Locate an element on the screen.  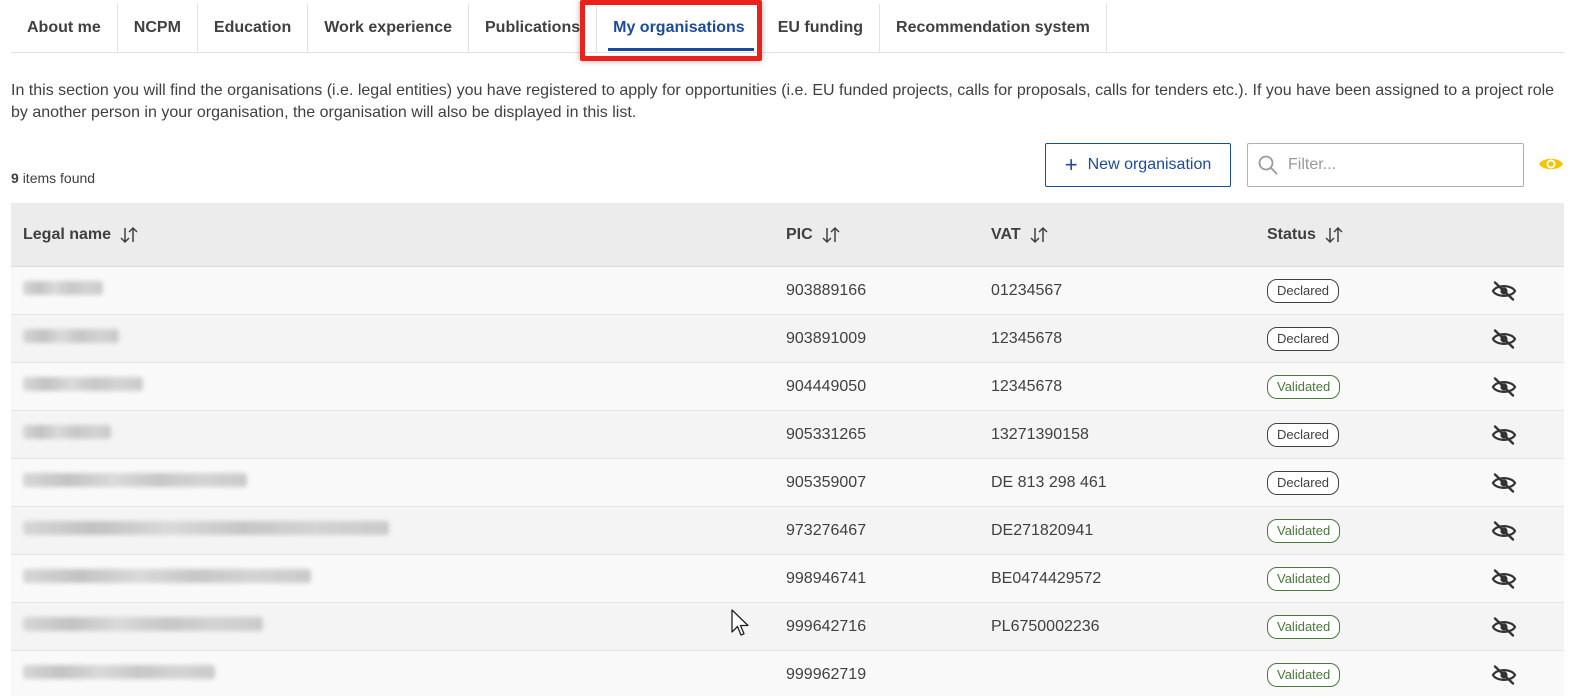
table-row: 905359007 DE 813 298 461 Declared is located at coordinates (787, 483).